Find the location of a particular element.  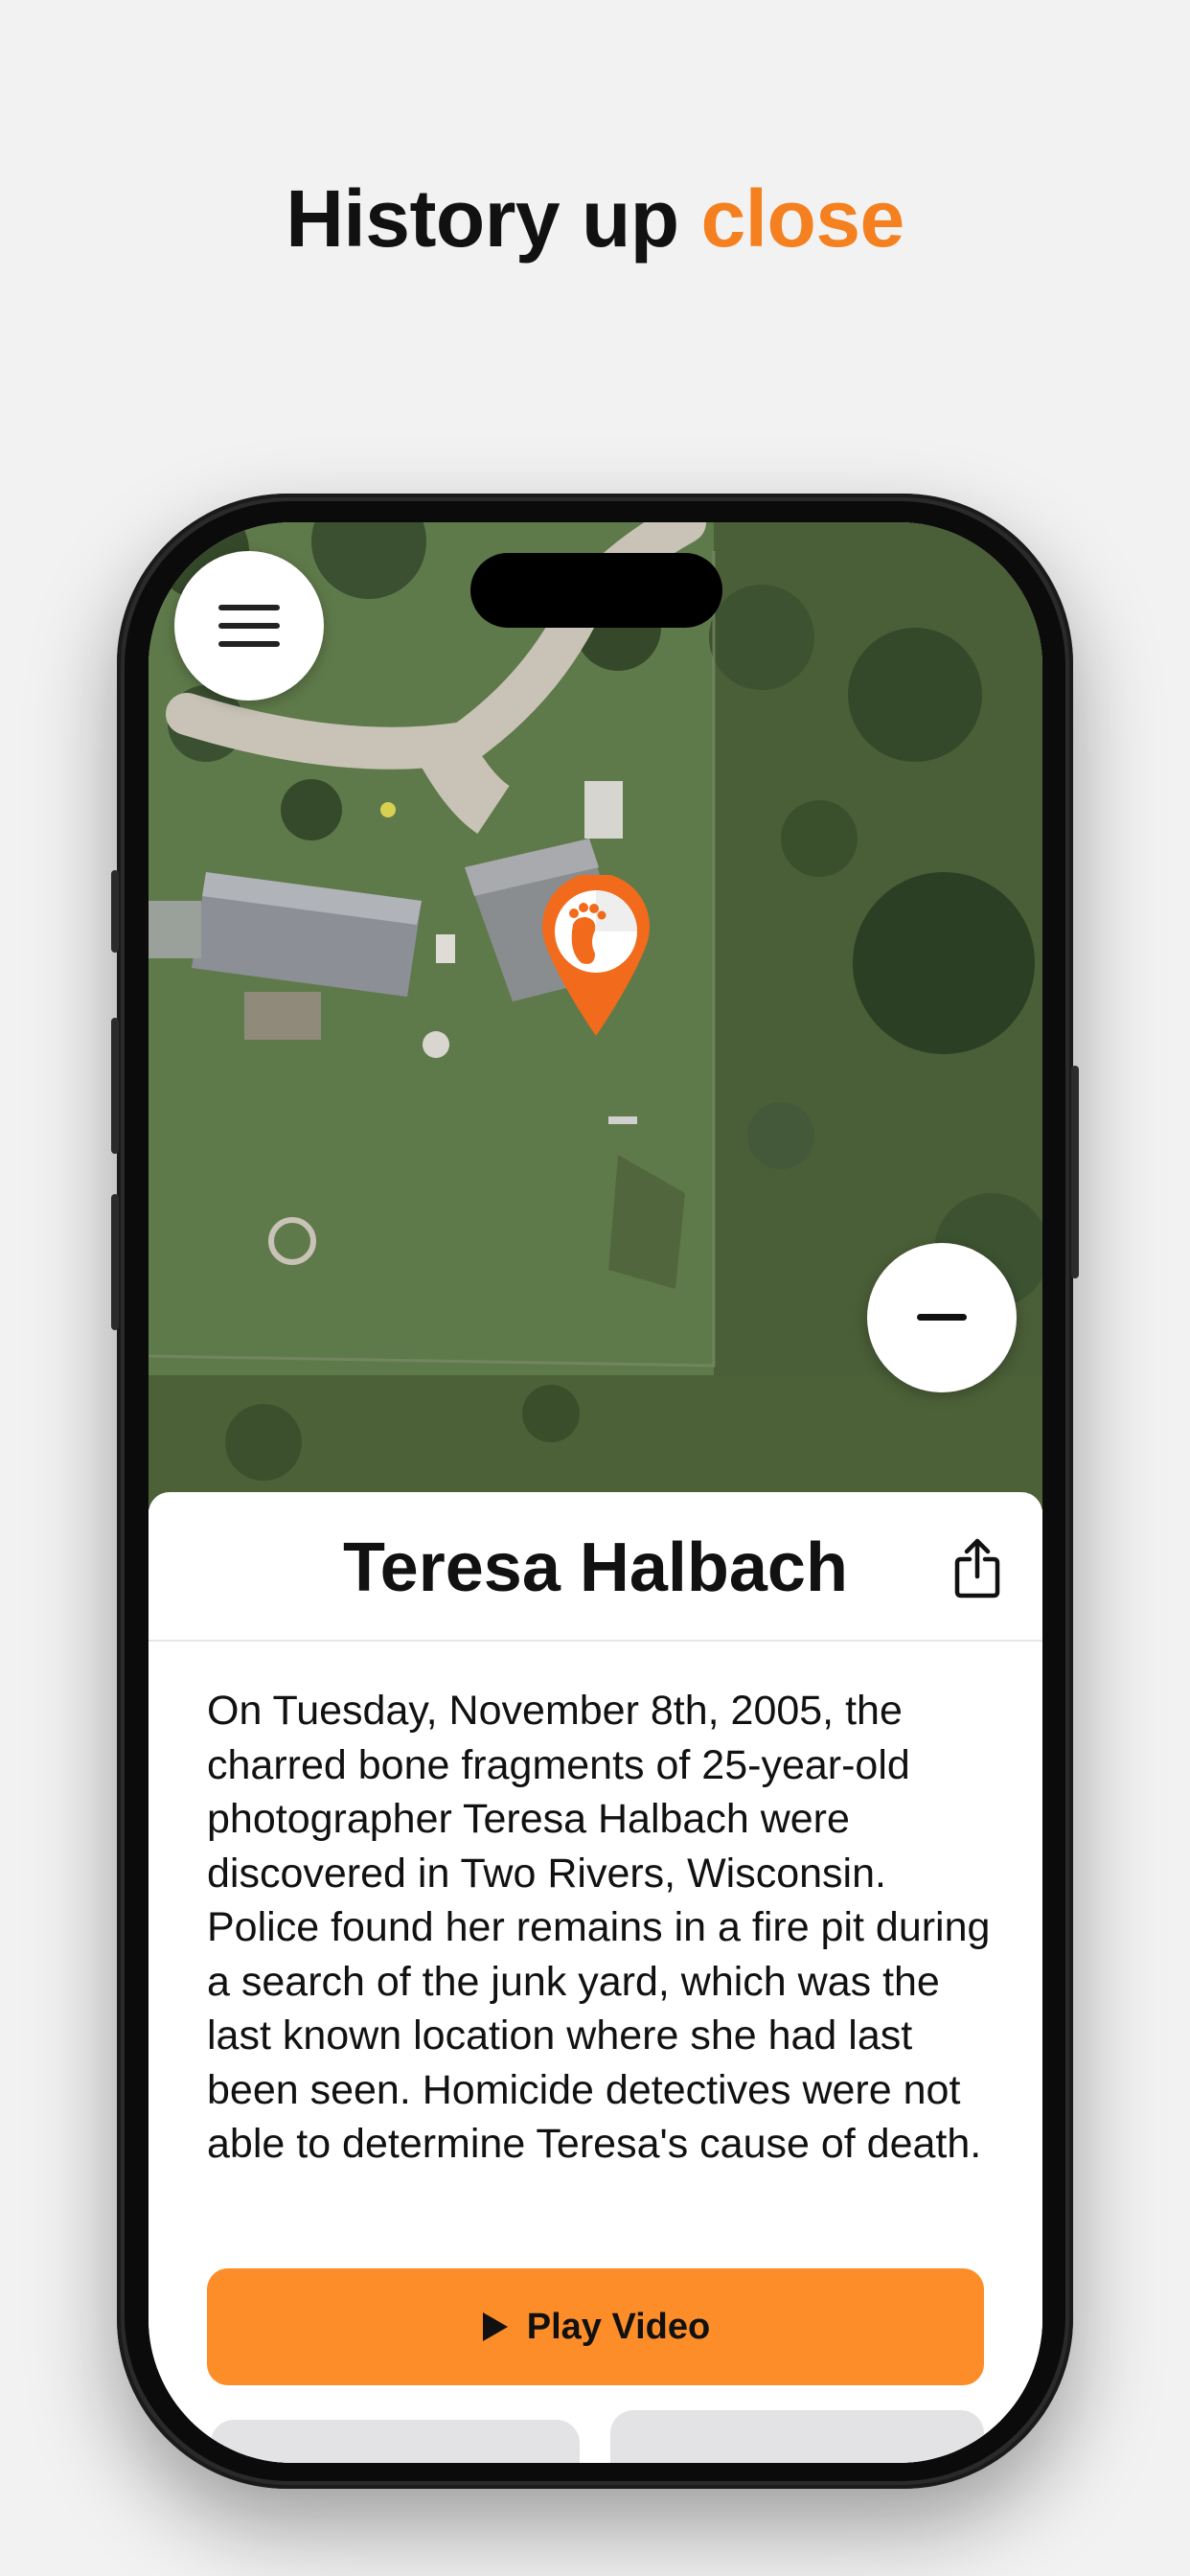

secondary-button-left is located at coordinates (396, 2441).